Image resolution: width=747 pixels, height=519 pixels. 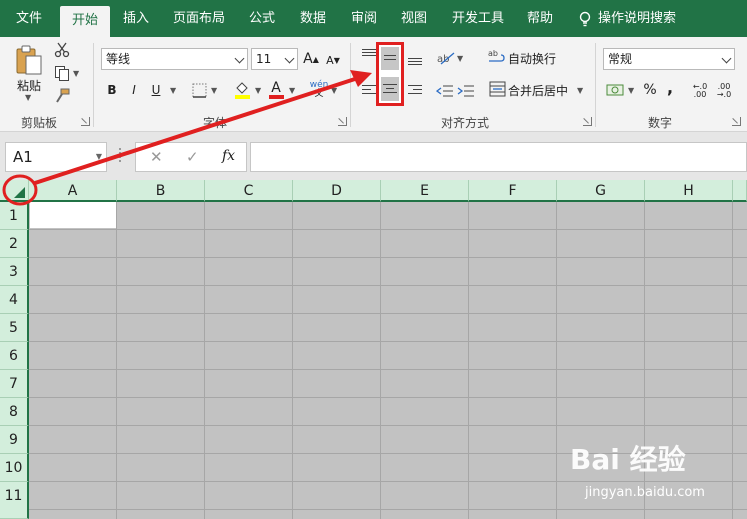 I want to click on increase-decimal-button: ←.0 .00, so click(x=700, y=91).